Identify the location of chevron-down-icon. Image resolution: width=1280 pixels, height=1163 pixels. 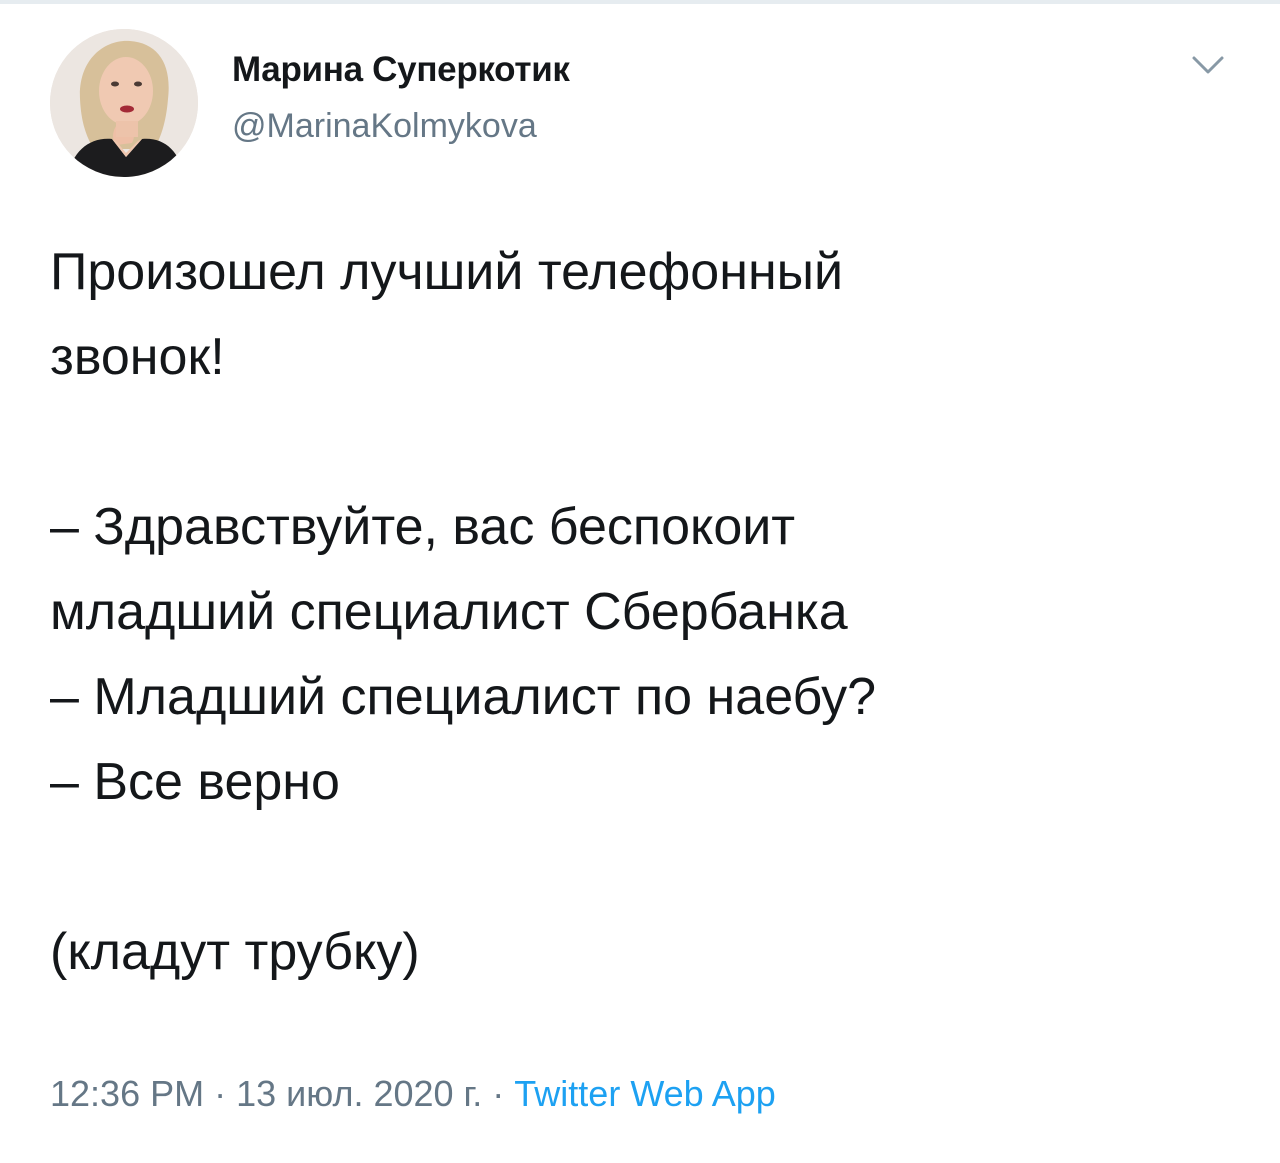
(1208, 66).